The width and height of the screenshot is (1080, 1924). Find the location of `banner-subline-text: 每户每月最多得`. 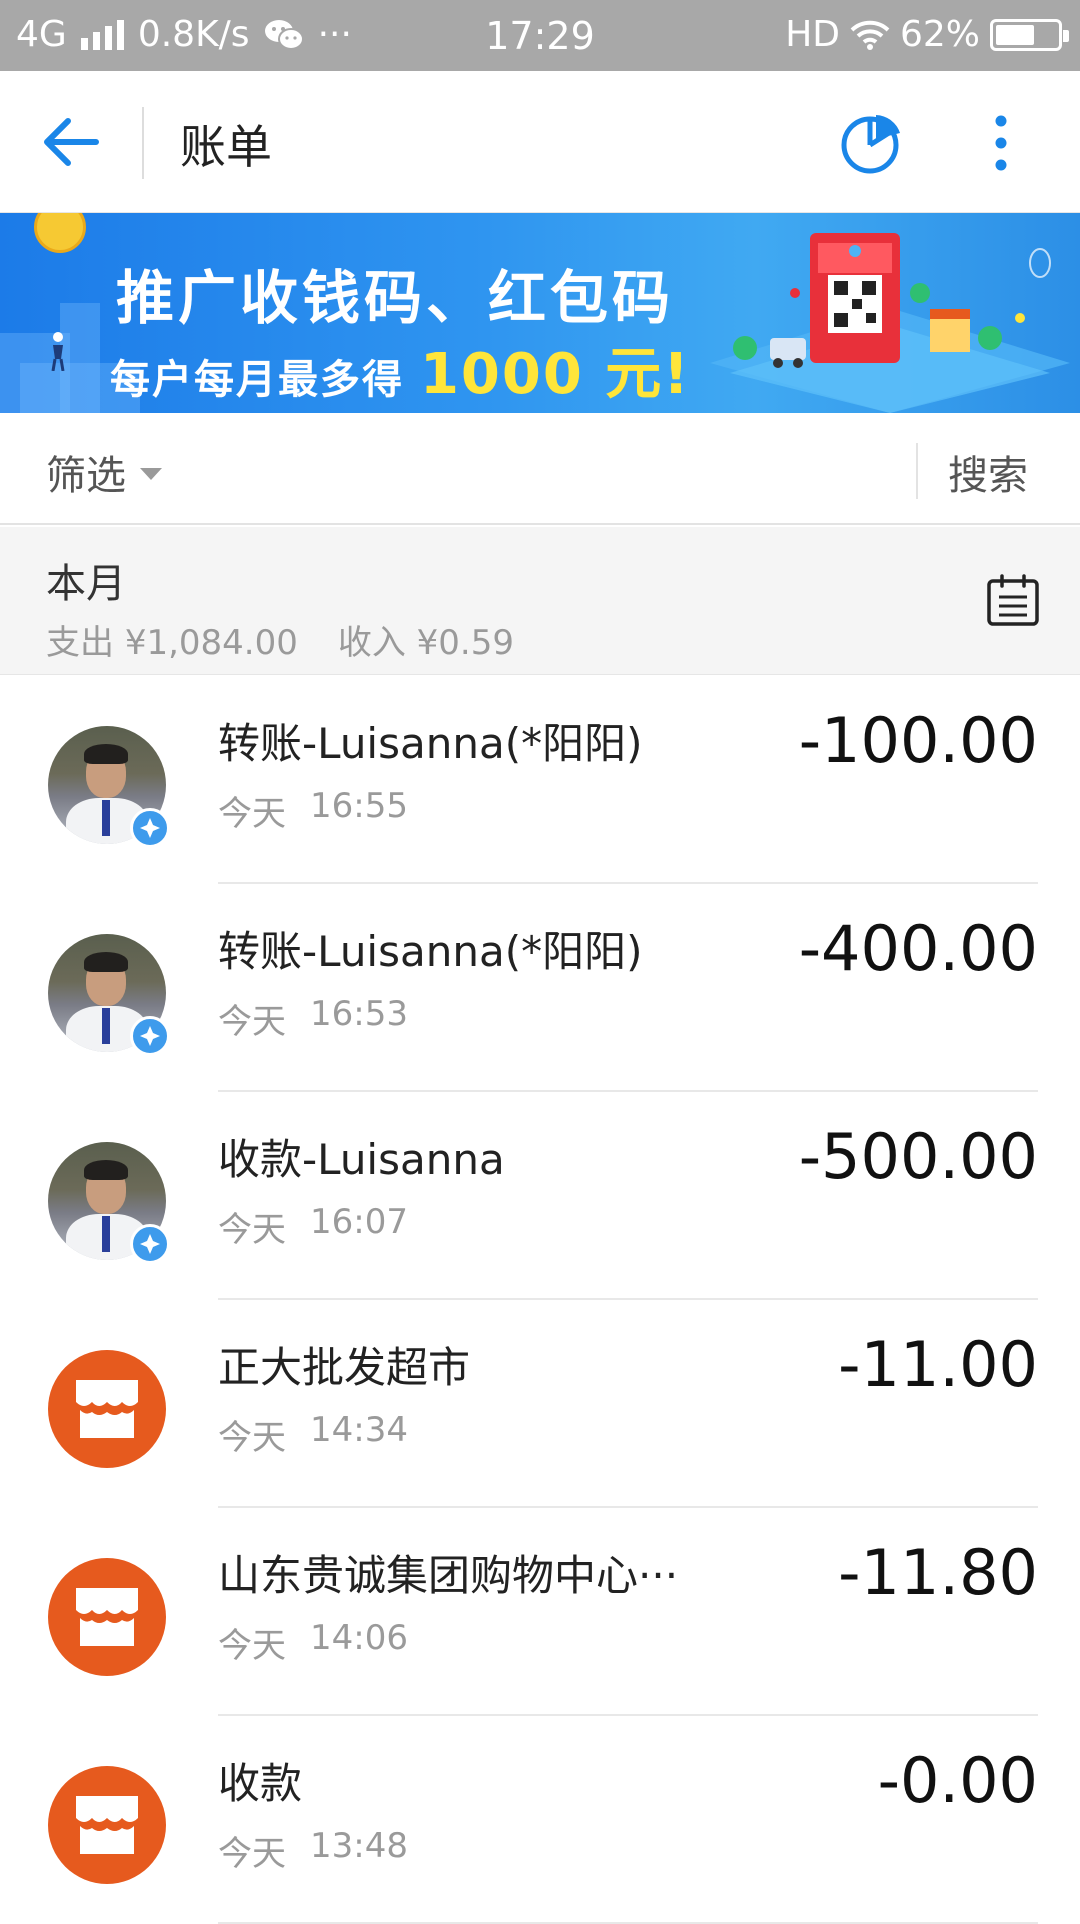

banner-subline-text: 每户每月最多得 is located at coordinates (257, 380).